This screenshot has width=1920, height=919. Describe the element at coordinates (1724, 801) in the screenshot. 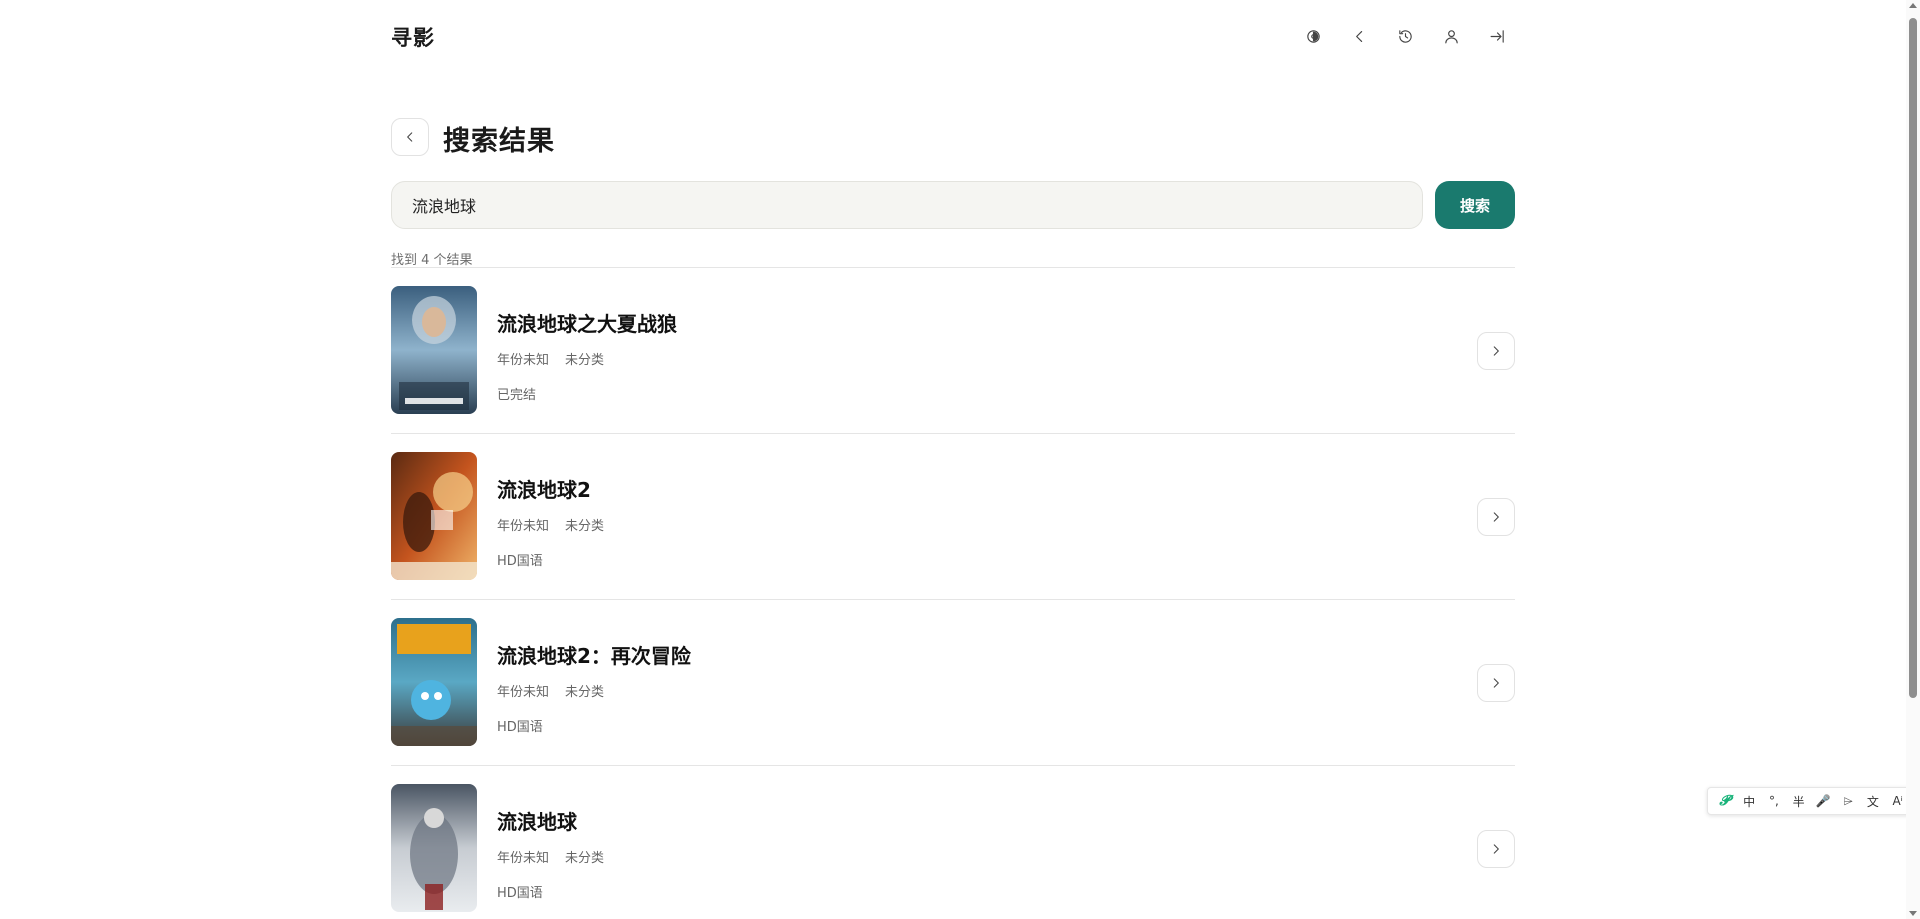

I see `ime-logo-icon: 𝓟` at that location.